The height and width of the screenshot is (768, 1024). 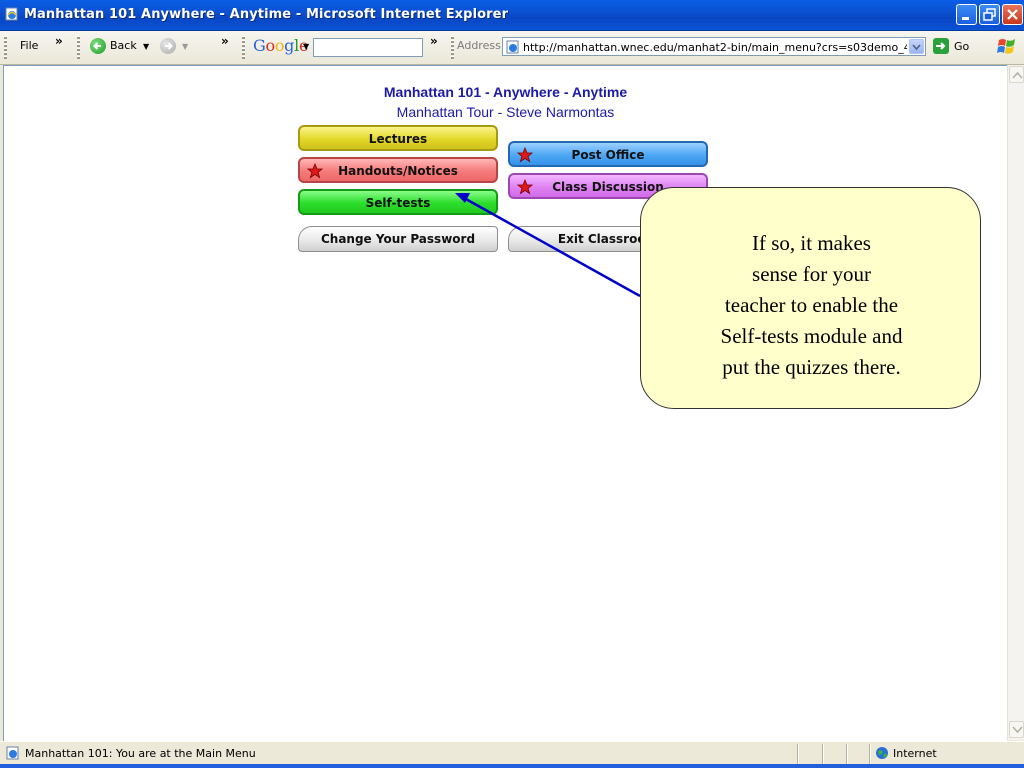 I want to click on callout-line: put the quizzes there., so click(x=811, y=367).